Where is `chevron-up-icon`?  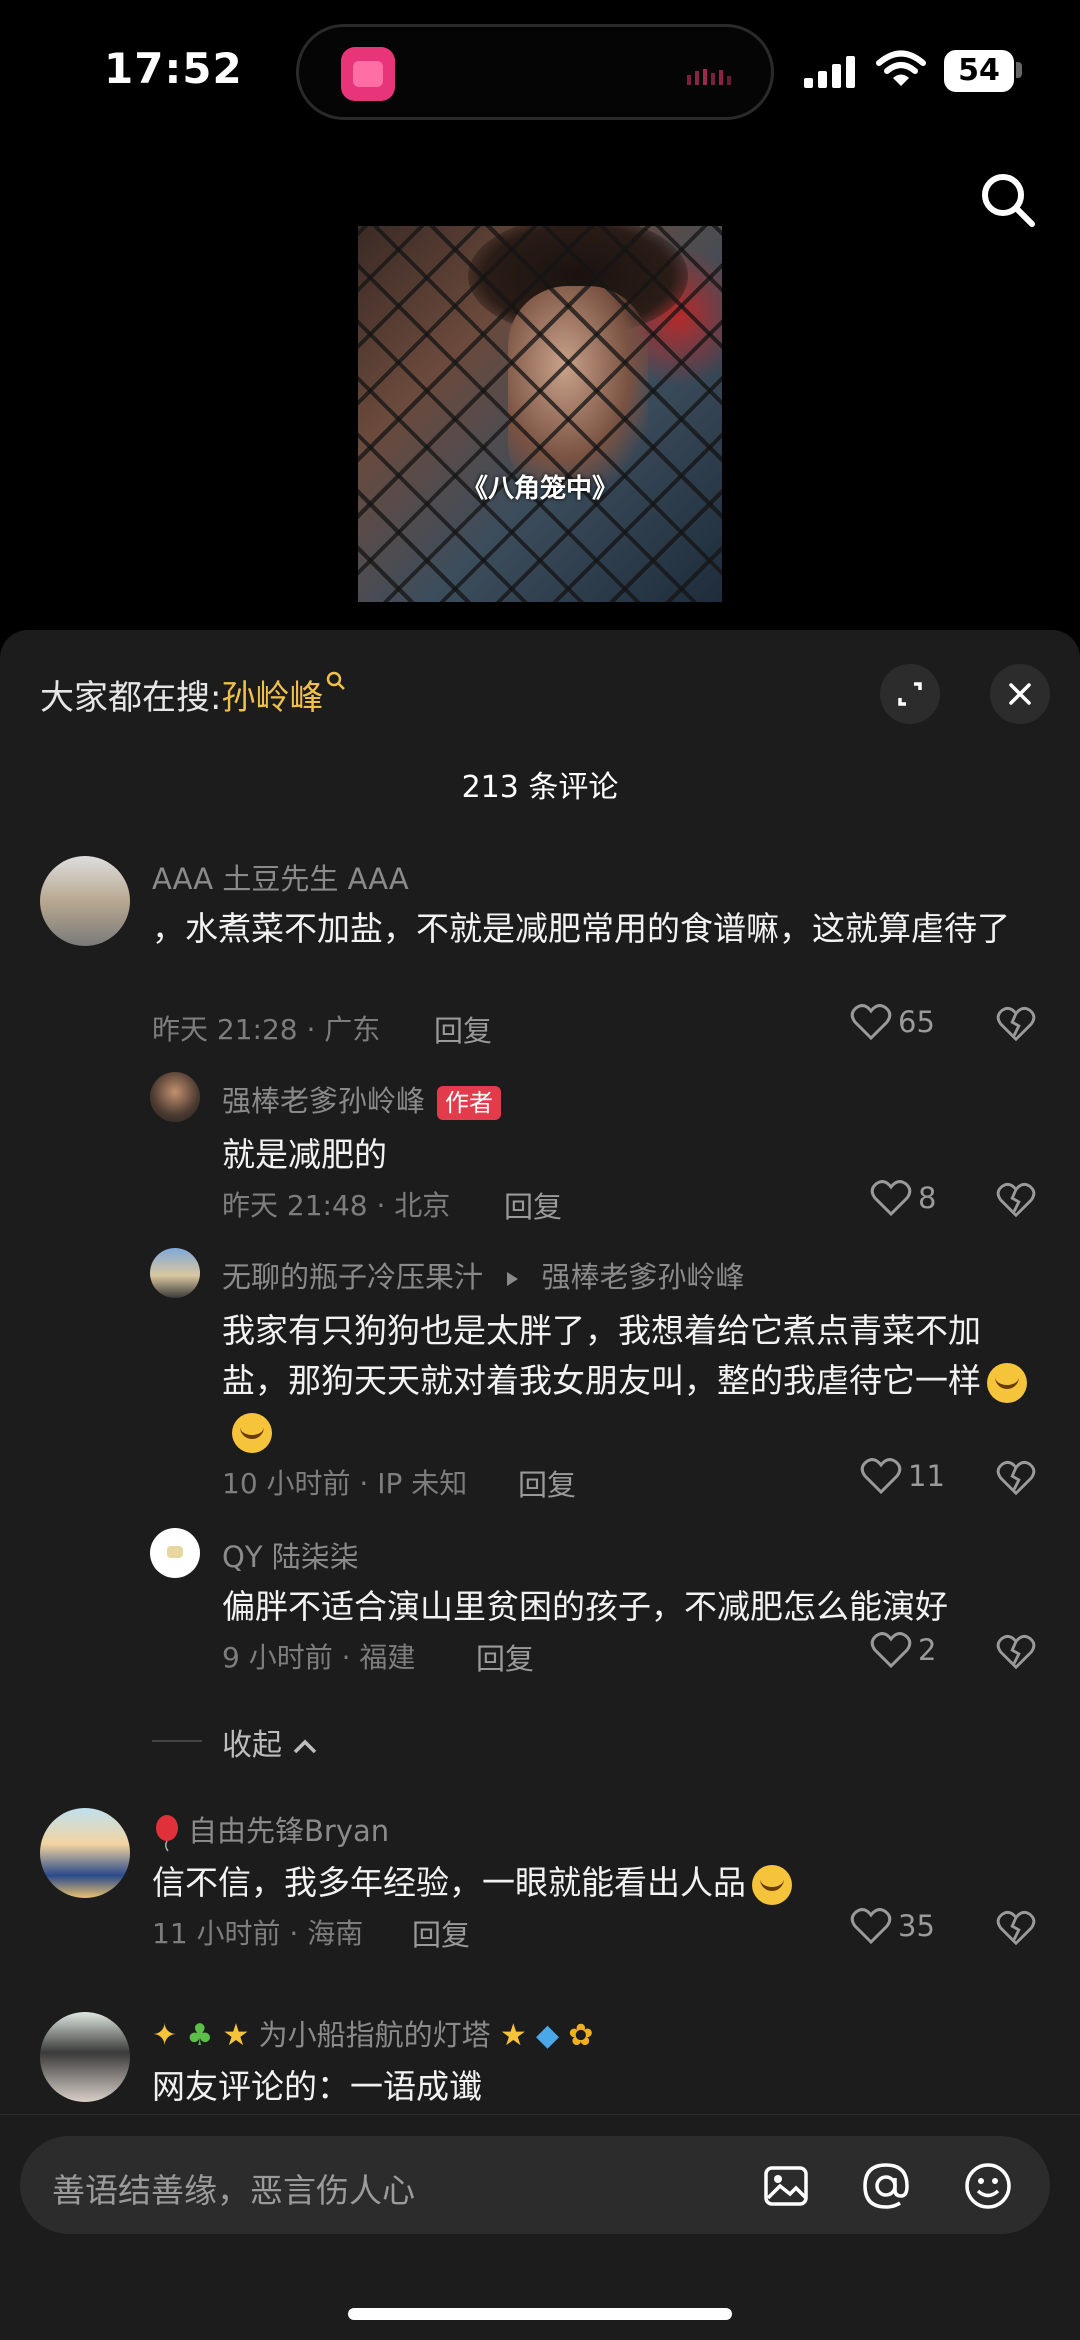 chevron-up-icon is located at coordinates (304, 1746).